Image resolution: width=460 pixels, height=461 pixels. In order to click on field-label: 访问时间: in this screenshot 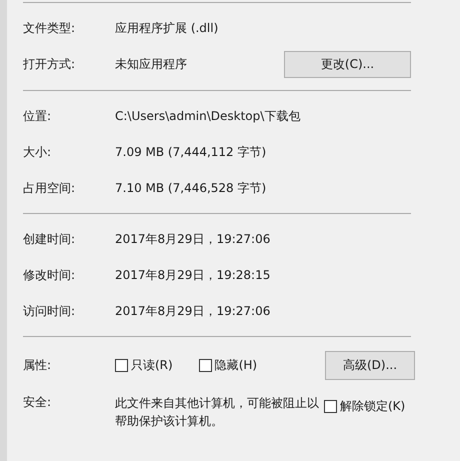, I will do `click(49, 311)`.